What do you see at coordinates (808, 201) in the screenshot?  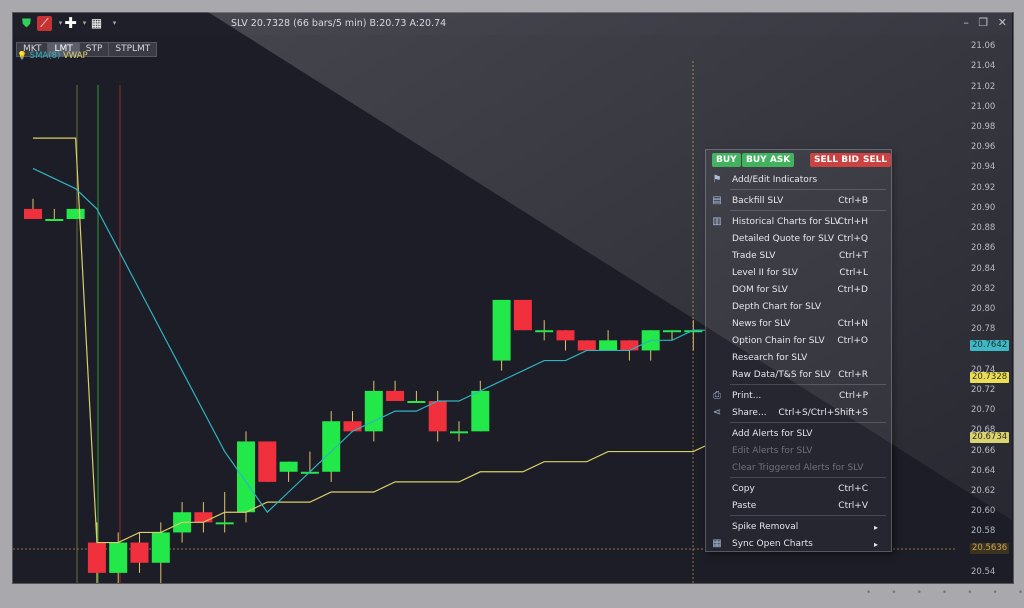 I see `menu-item: Backfill SLV Ctrl+B` at bounding box center [808, 201].